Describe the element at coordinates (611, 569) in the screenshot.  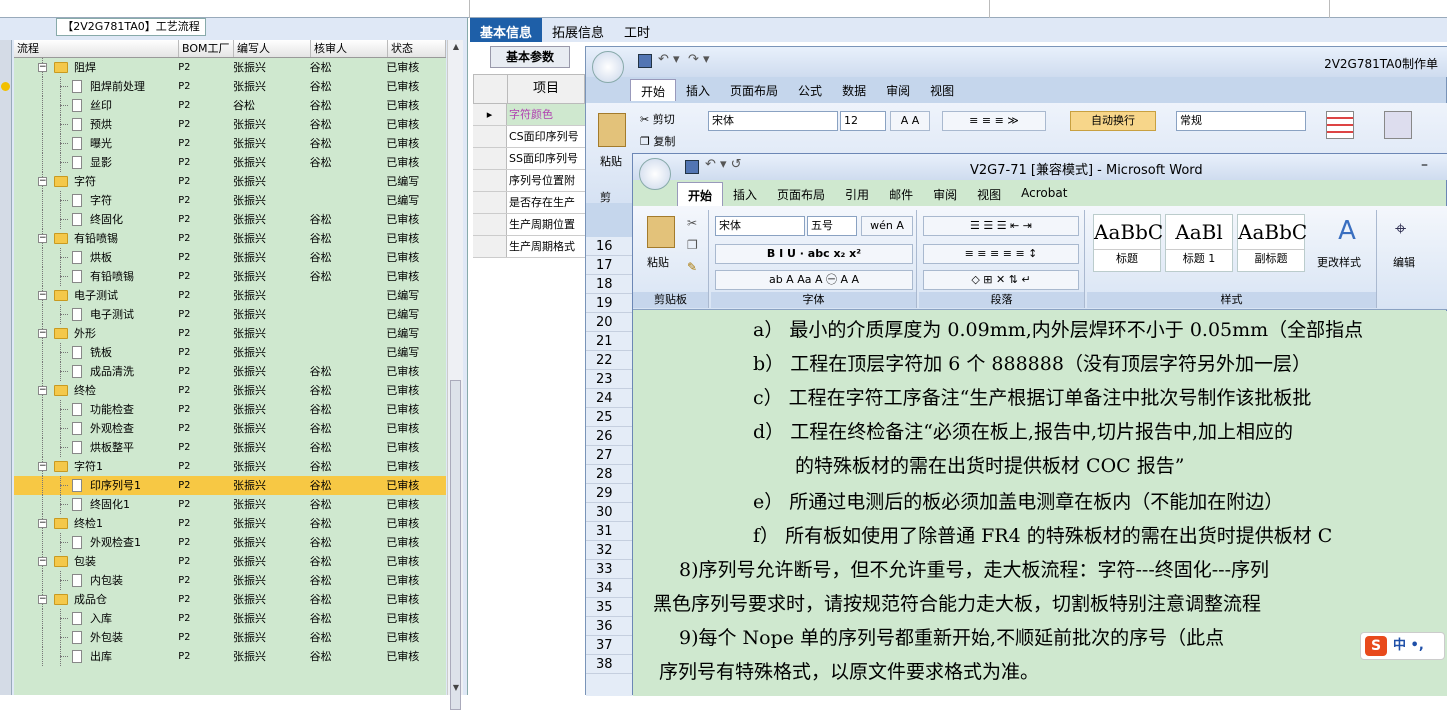
I see `excel-row-number: 33` at that location.